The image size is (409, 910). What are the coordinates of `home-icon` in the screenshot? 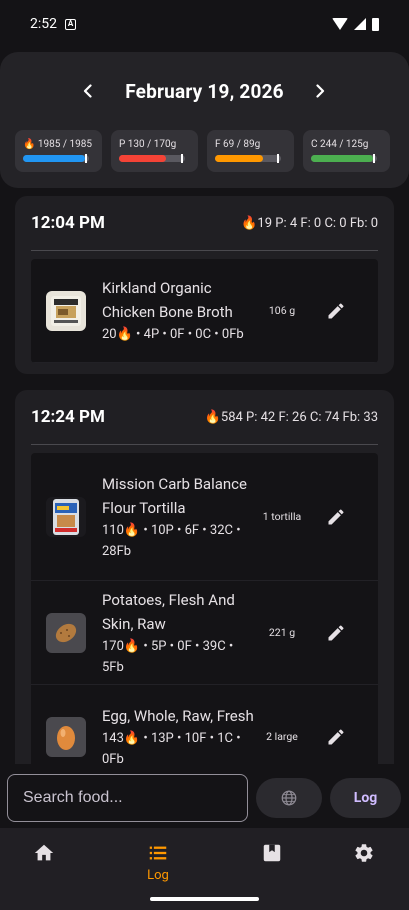 It's located at (44, 852).